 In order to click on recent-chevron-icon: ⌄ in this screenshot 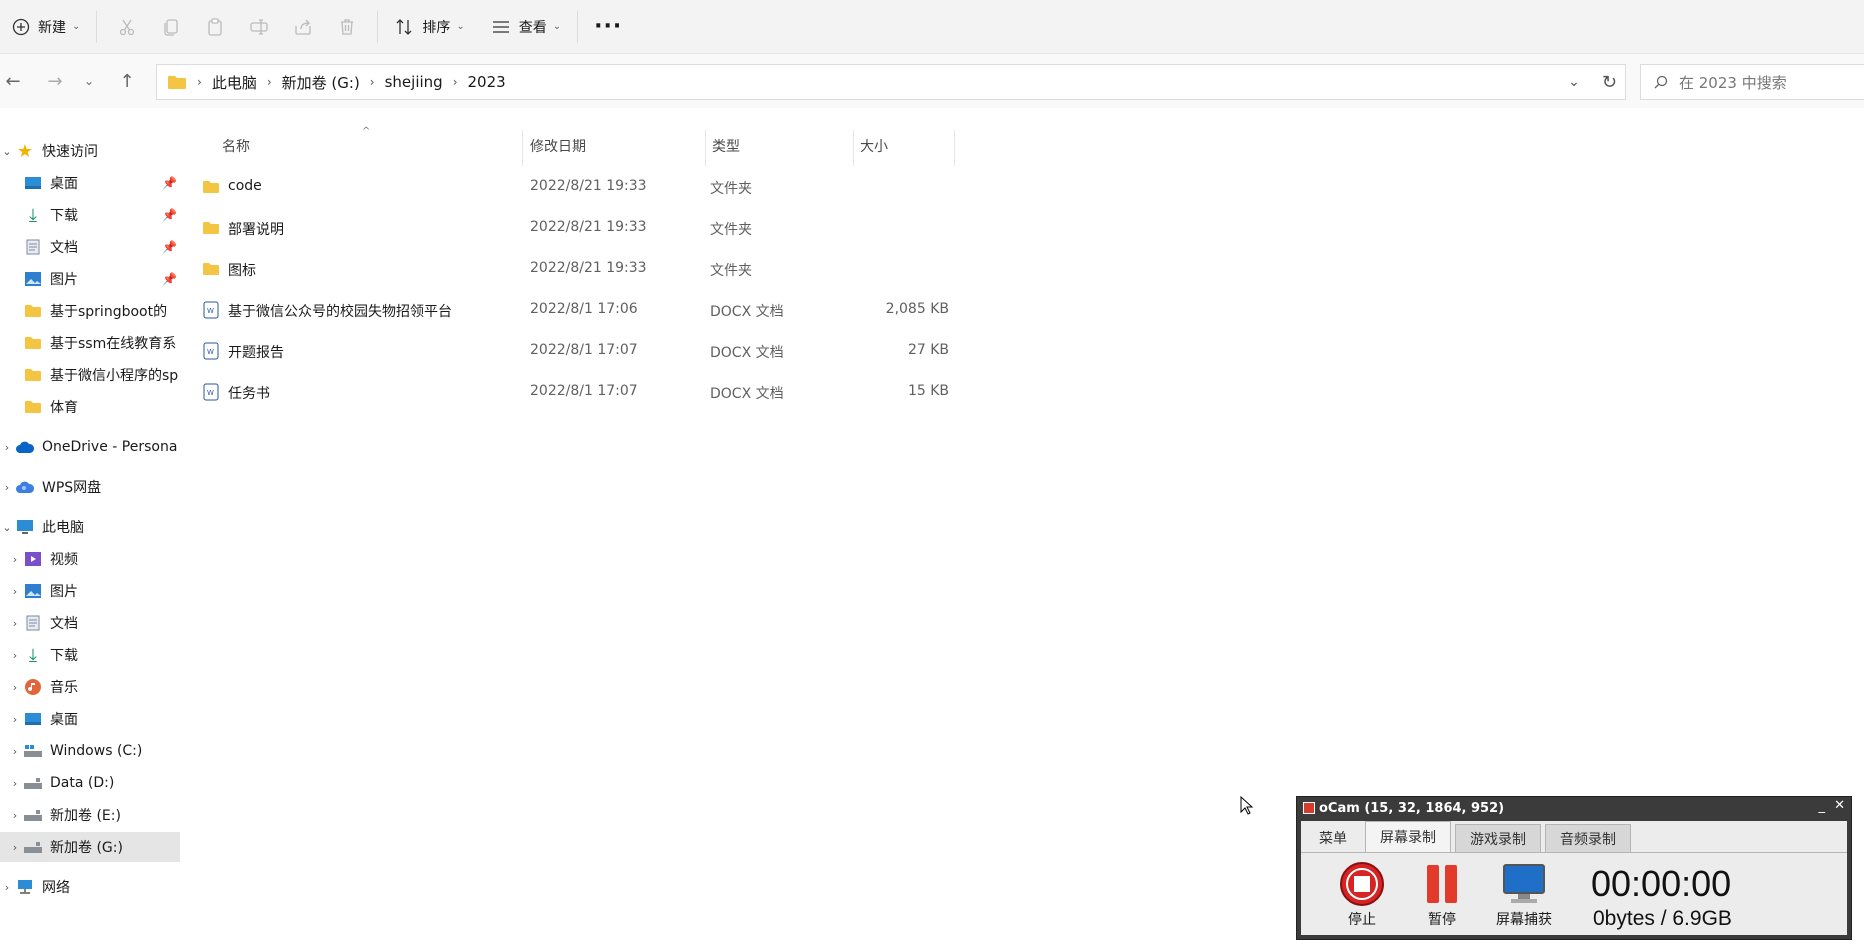, I will do `click(89, 81)`.